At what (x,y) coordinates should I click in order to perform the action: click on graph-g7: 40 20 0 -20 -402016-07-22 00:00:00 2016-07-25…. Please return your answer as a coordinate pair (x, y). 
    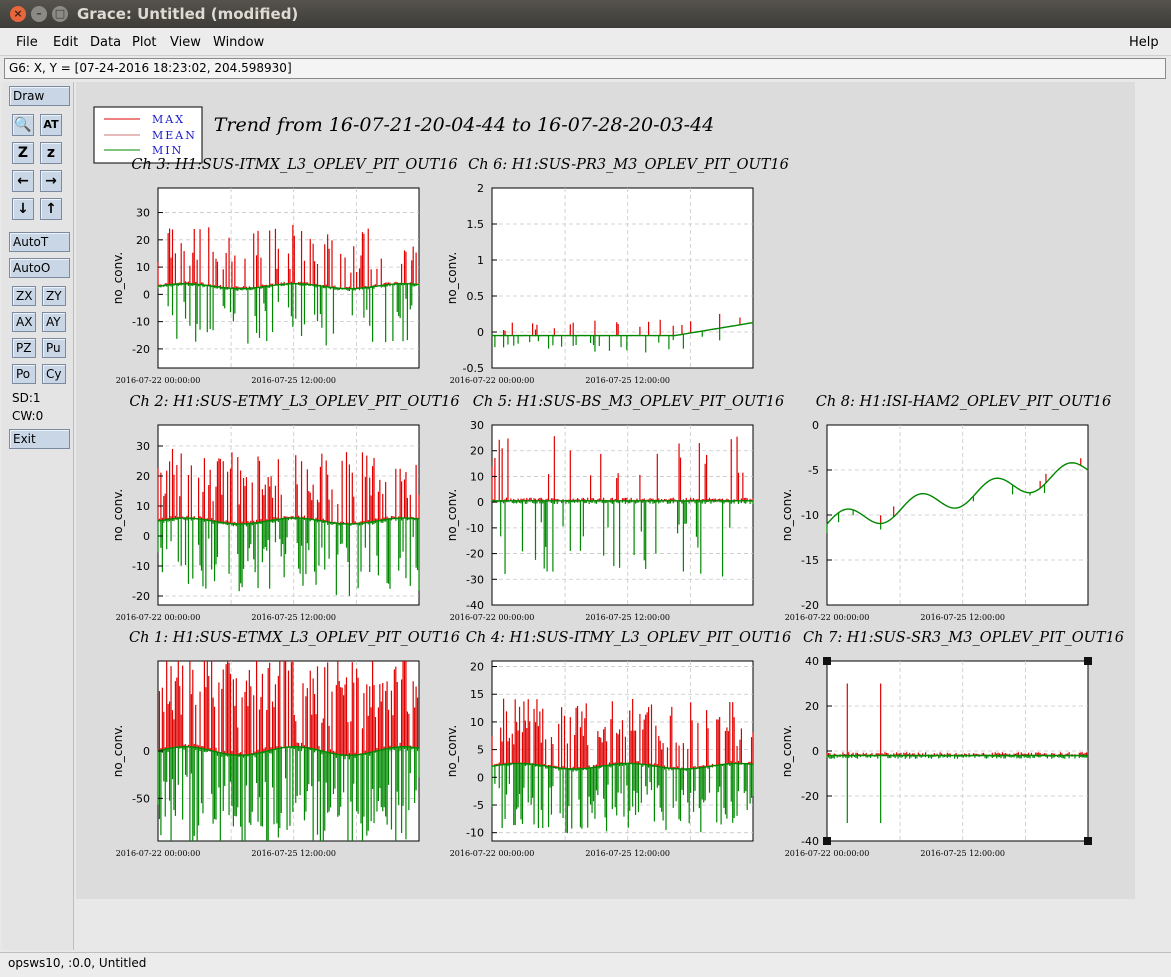
    Looking at the image, I should click on (952, 744).